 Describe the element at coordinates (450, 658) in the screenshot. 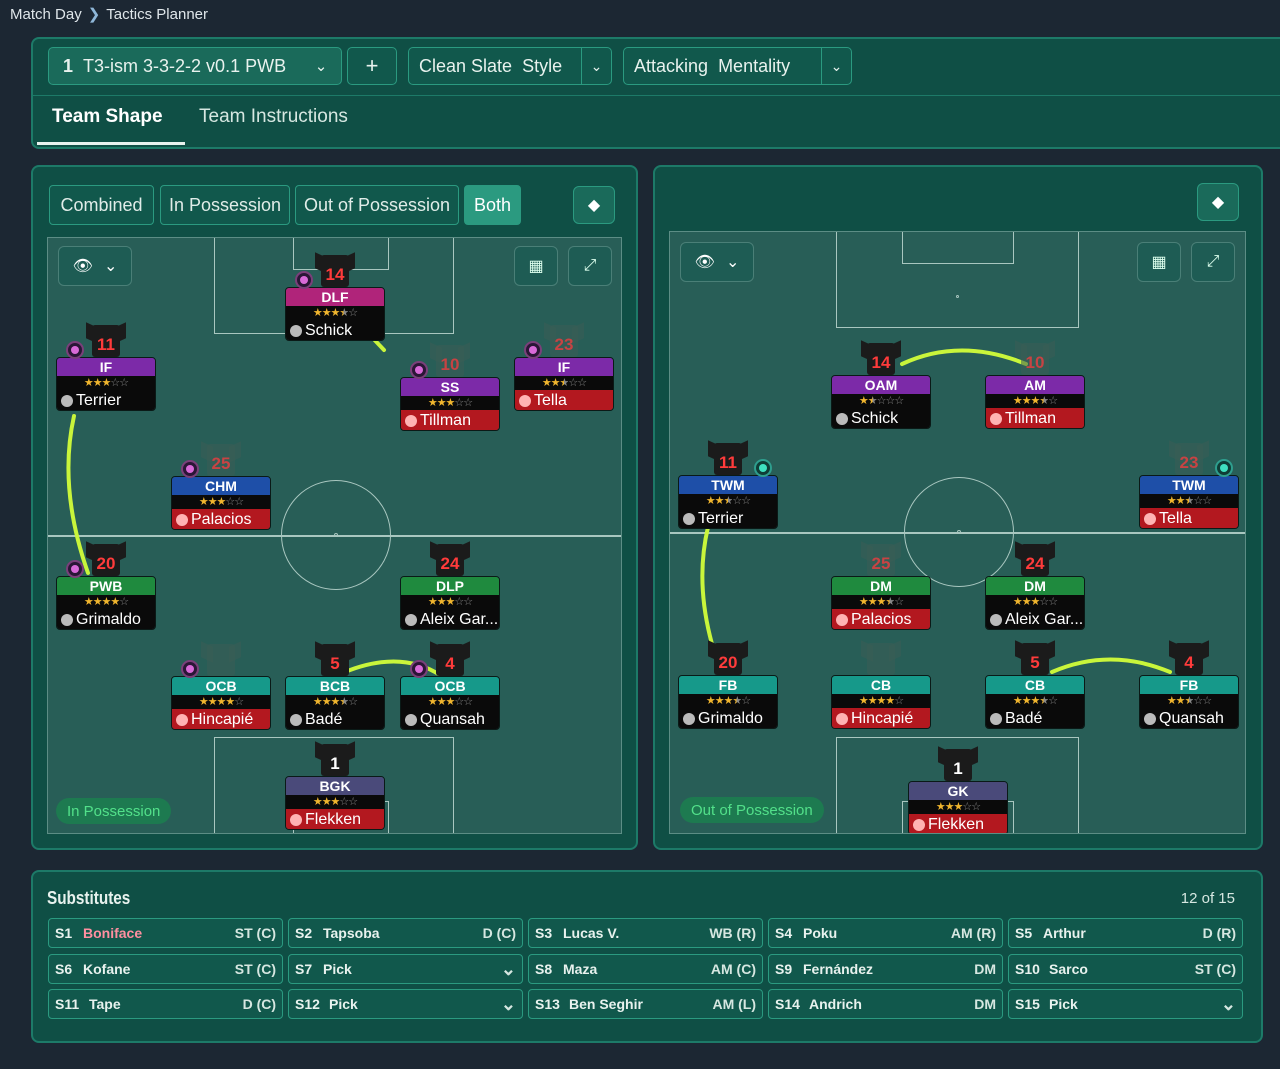

I see `shirt-icon: 4` at that location.